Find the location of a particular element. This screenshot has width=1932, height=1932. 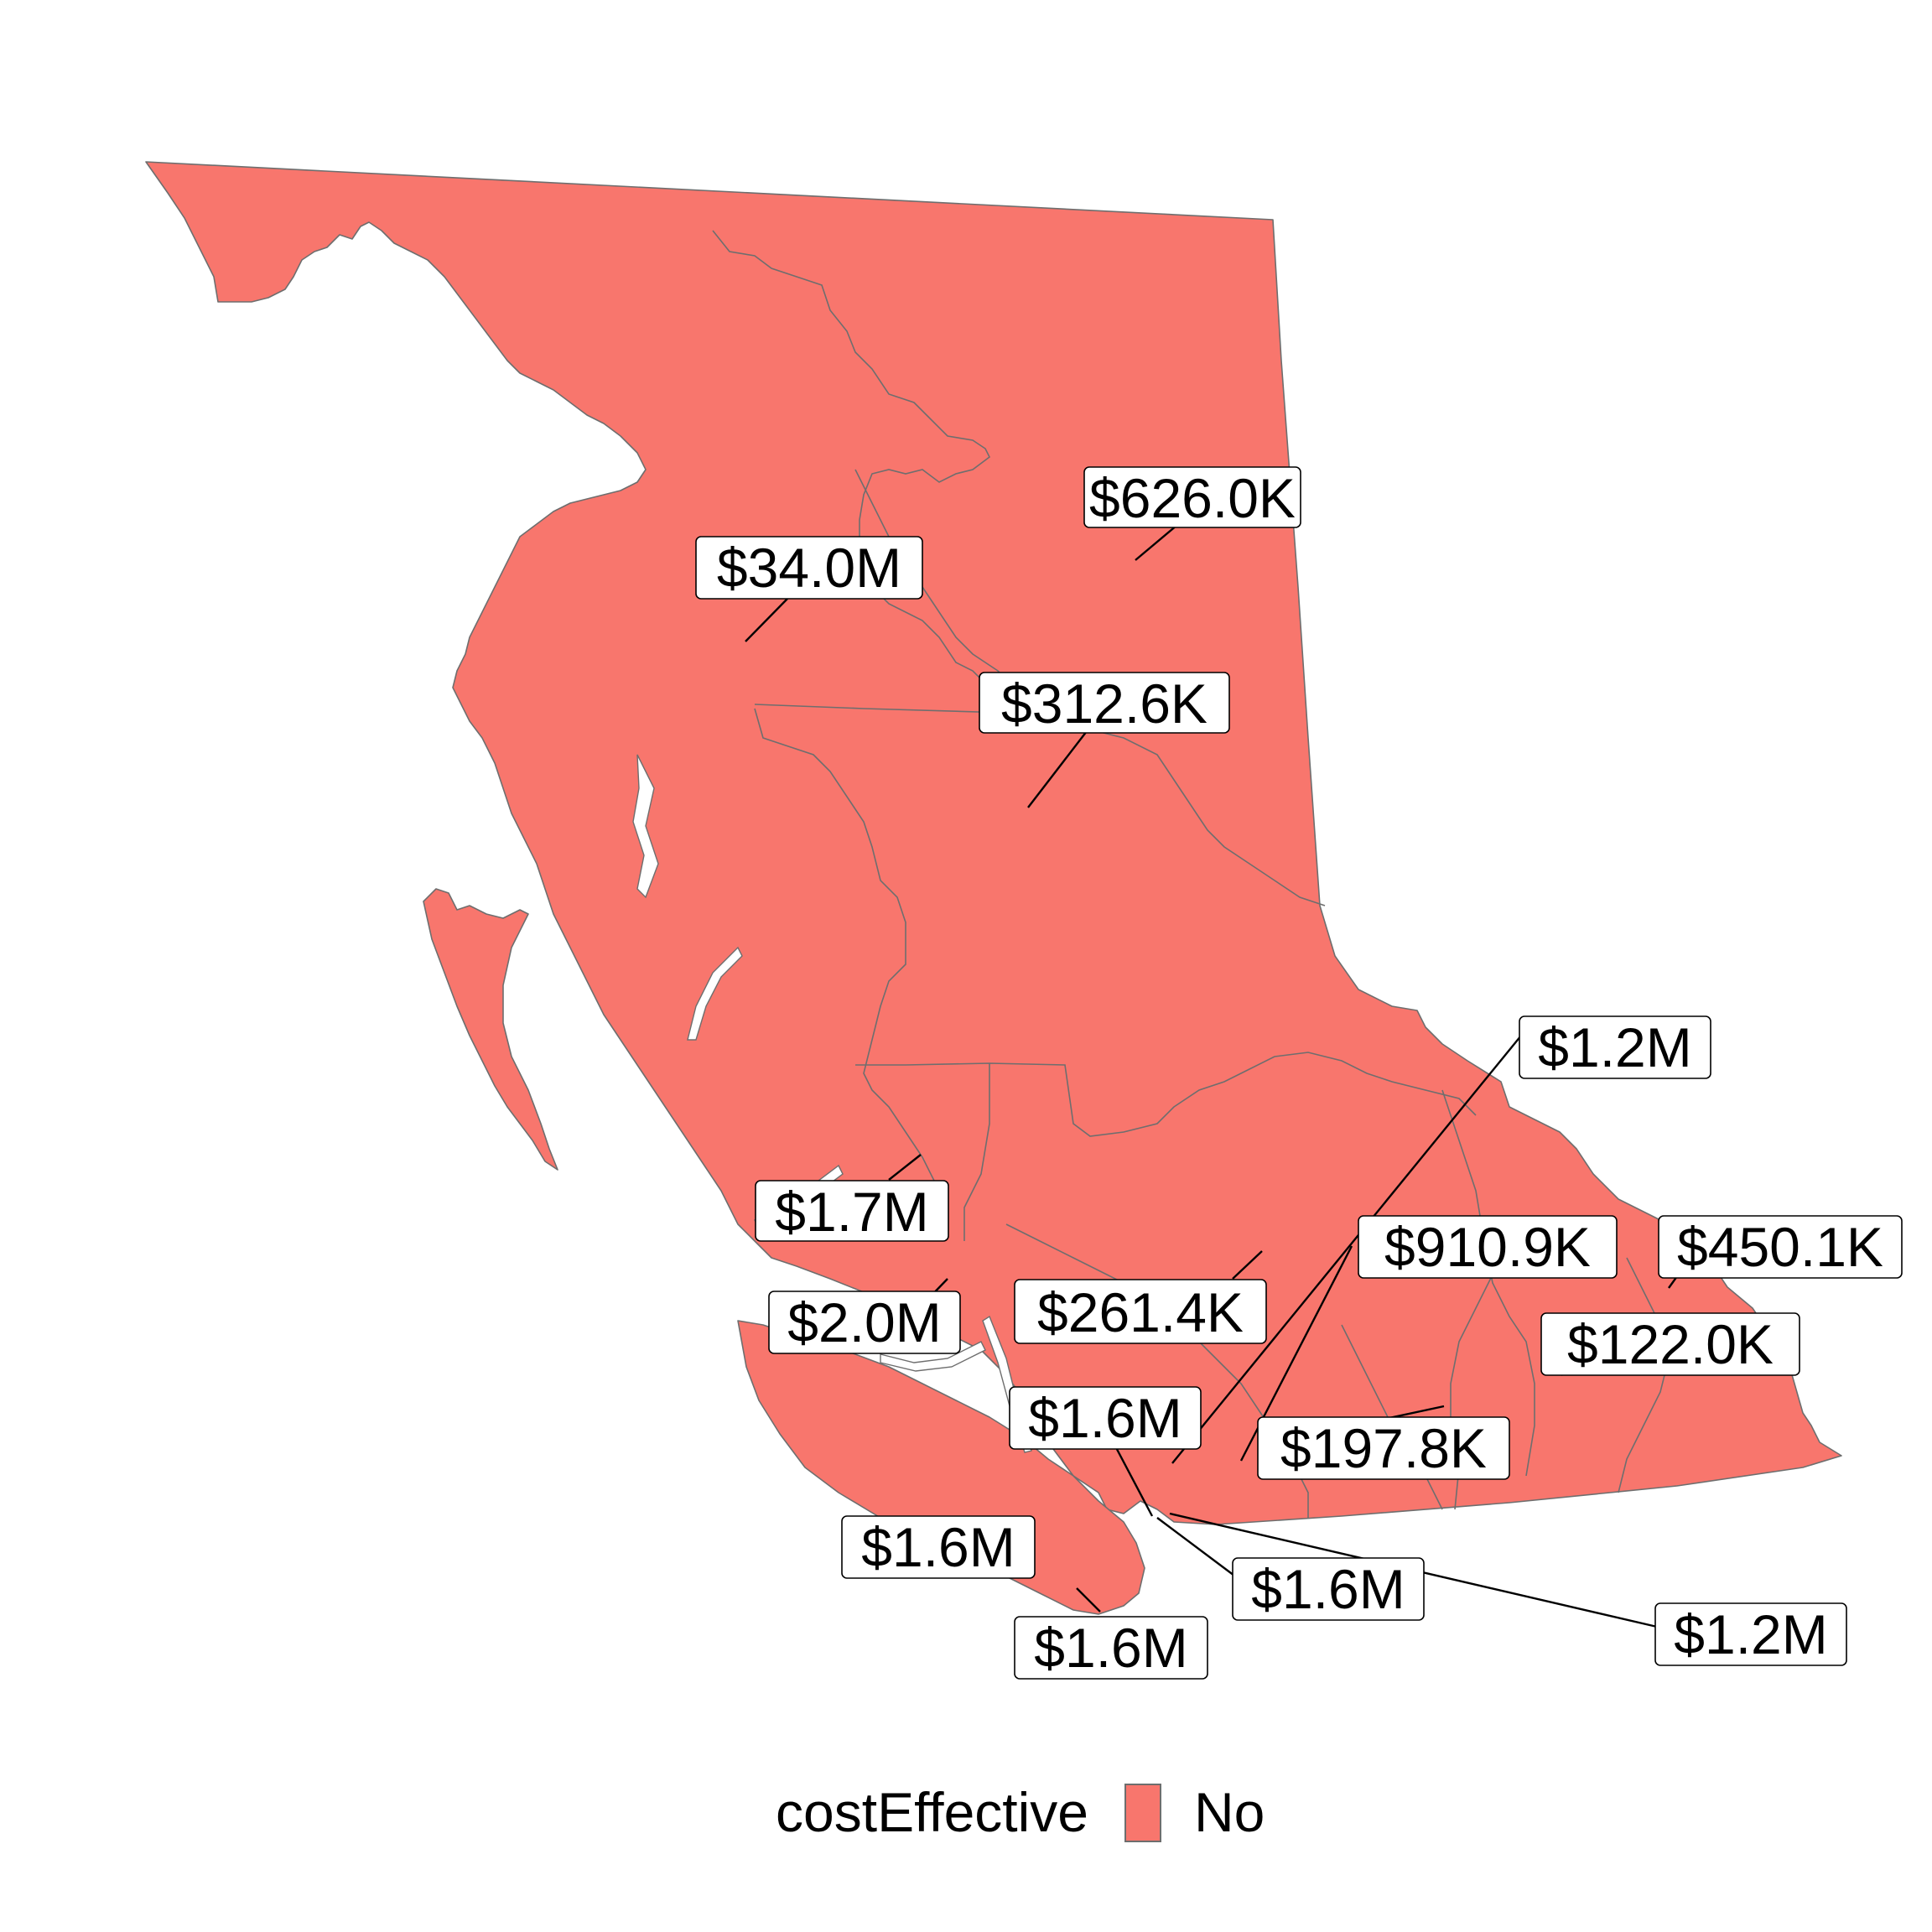

value-label-text: $626.0K is located at coordinates (1192, 498).